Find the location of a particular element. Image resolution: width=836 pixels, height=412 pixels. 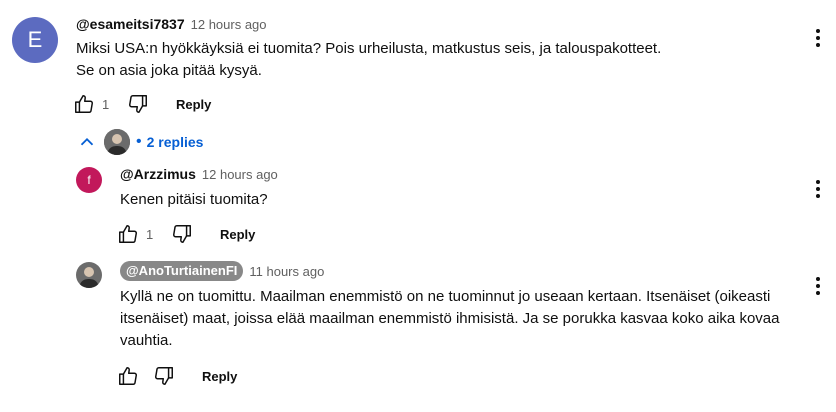

avatar-letter: f is located at coordinates (89, 180).